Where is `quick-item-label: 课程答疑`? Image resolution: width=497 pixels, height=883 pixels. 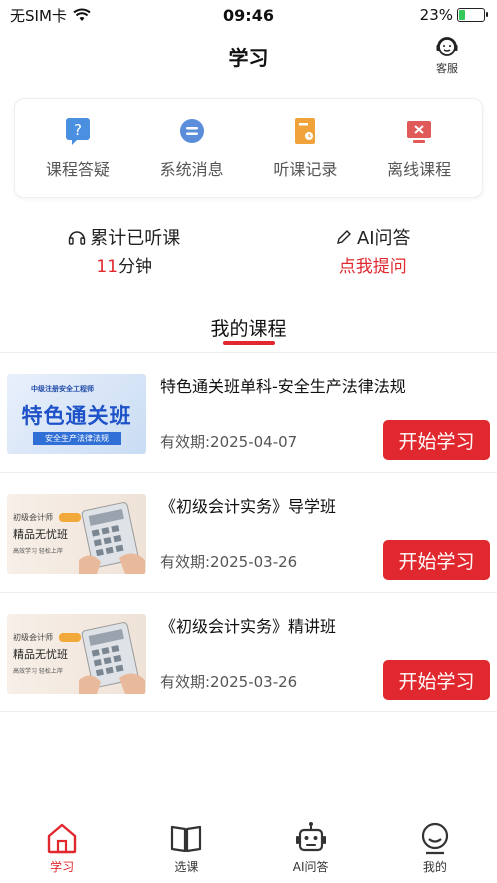 quick-item-label: 课程答疑 is located at coordinates (77, 169).